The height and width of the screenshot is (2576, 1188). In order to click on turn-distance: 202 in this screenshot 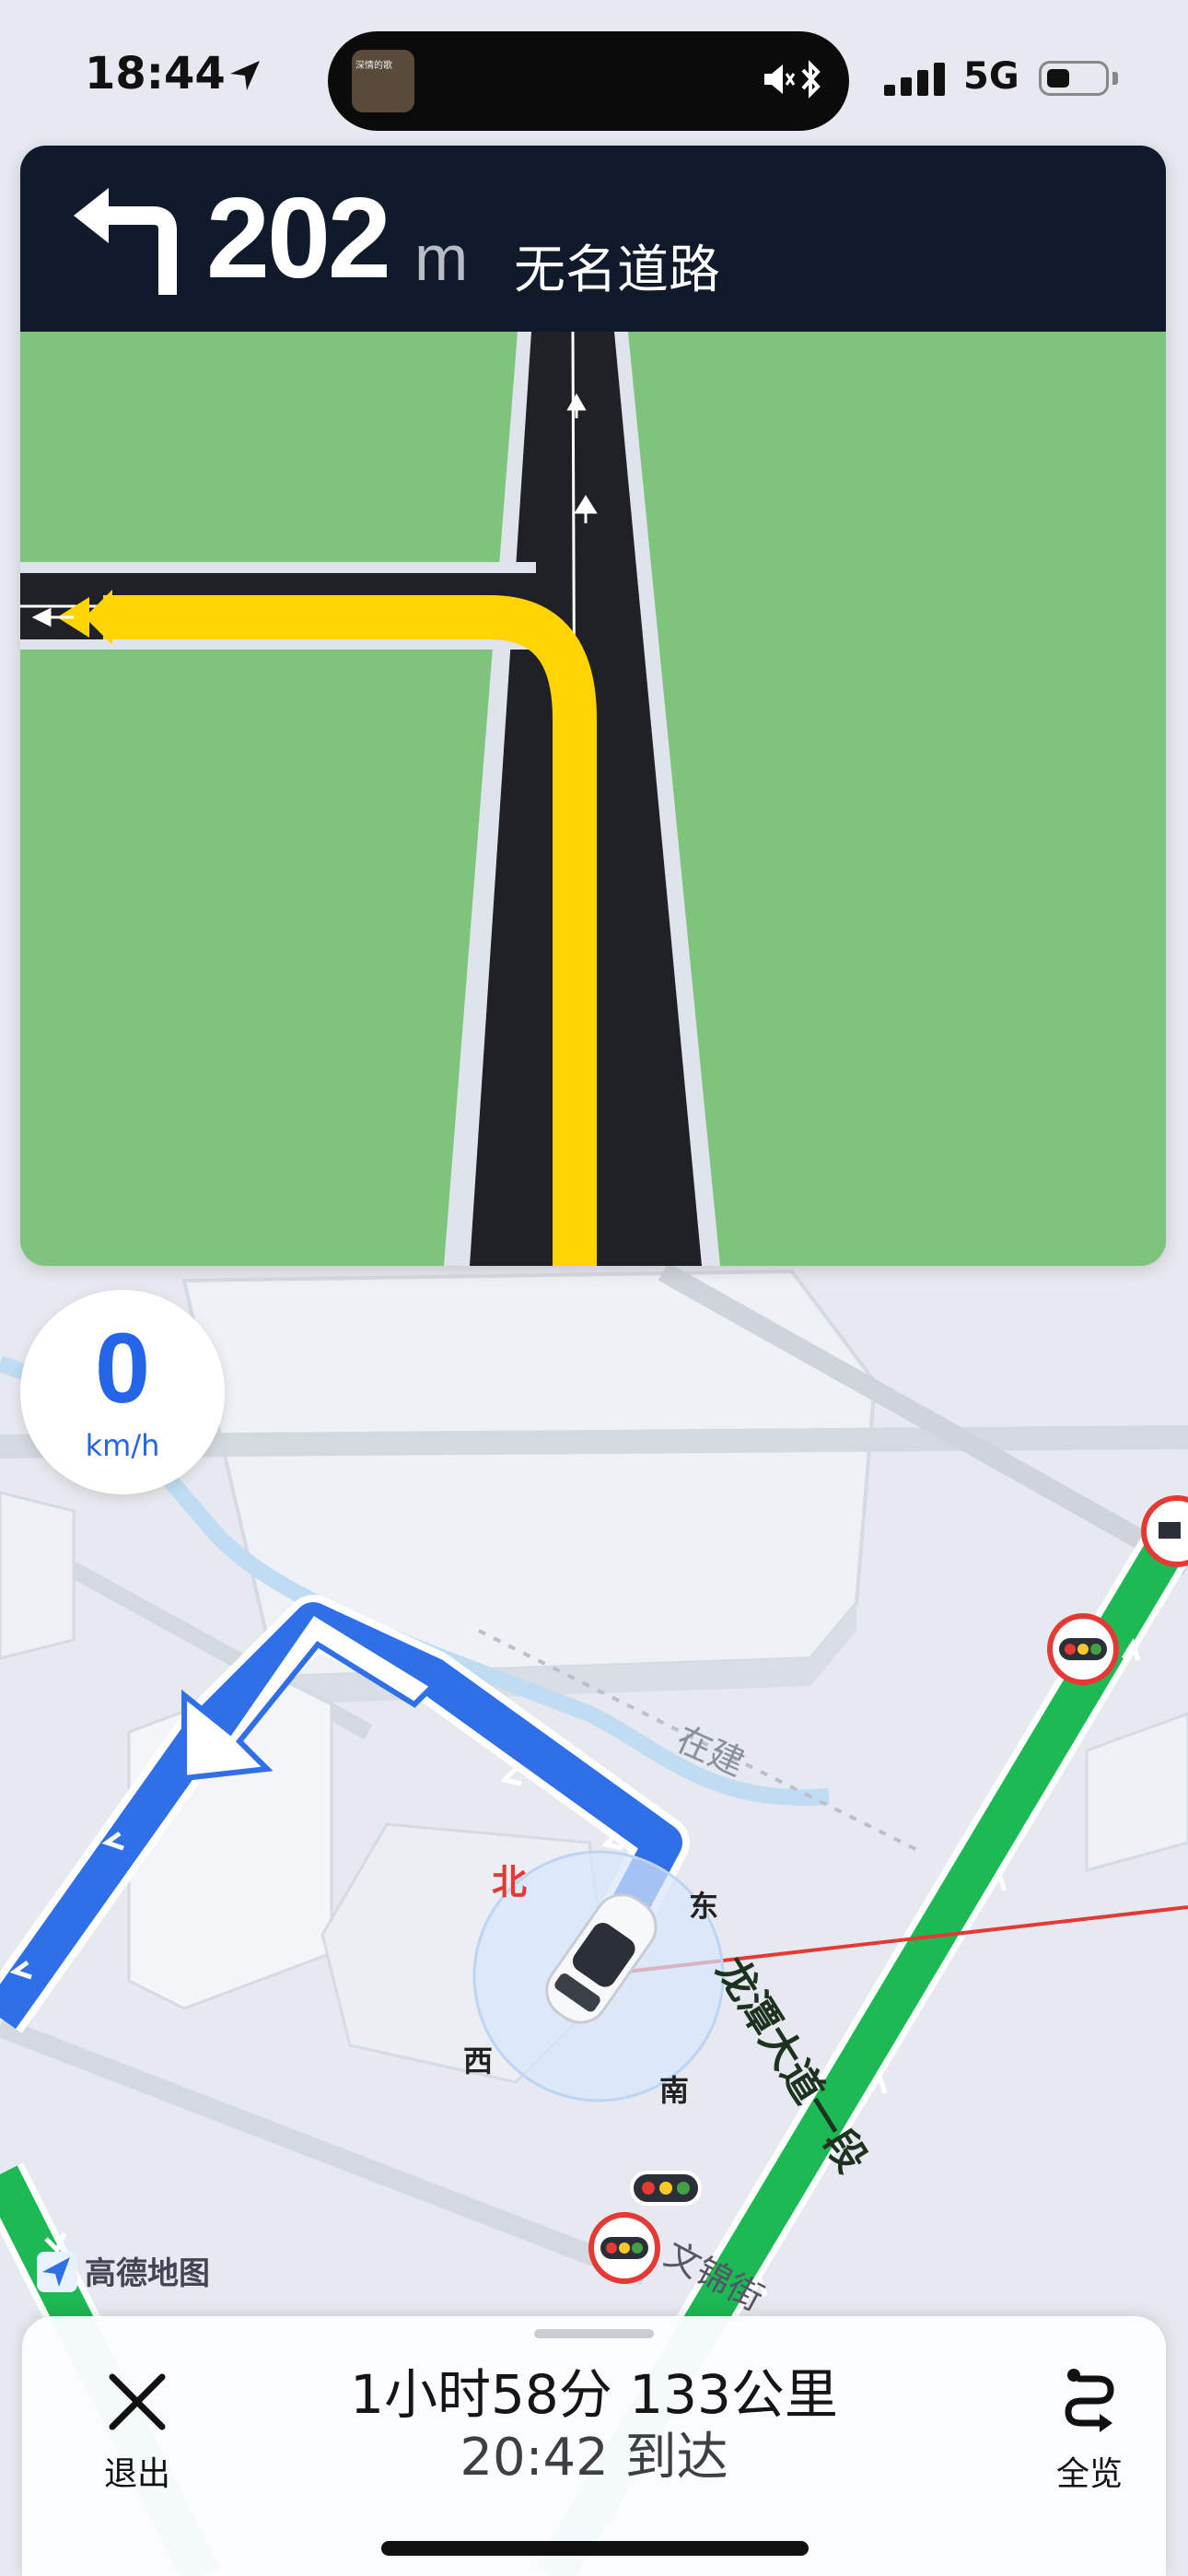, I will do `click(298, 238)`.